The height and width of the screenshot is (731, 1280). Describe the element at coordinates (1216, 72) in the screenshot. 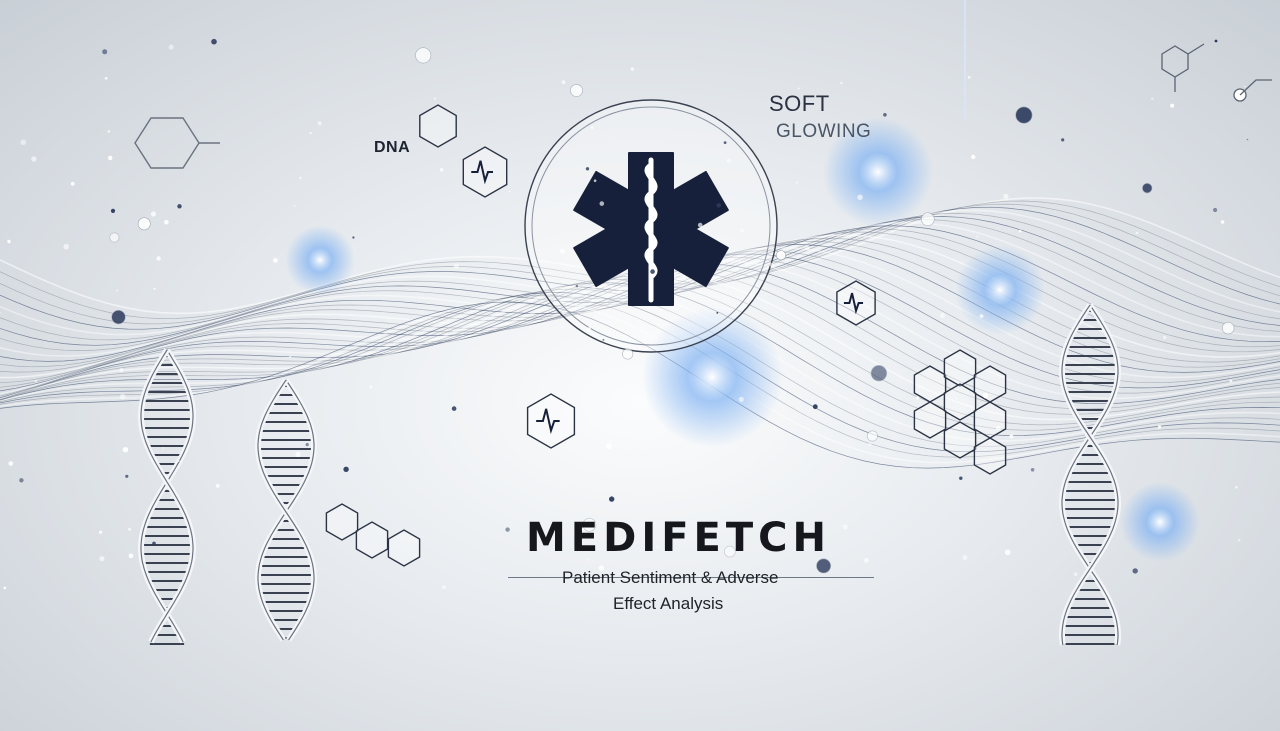

I see `molecule-icon` at that location.